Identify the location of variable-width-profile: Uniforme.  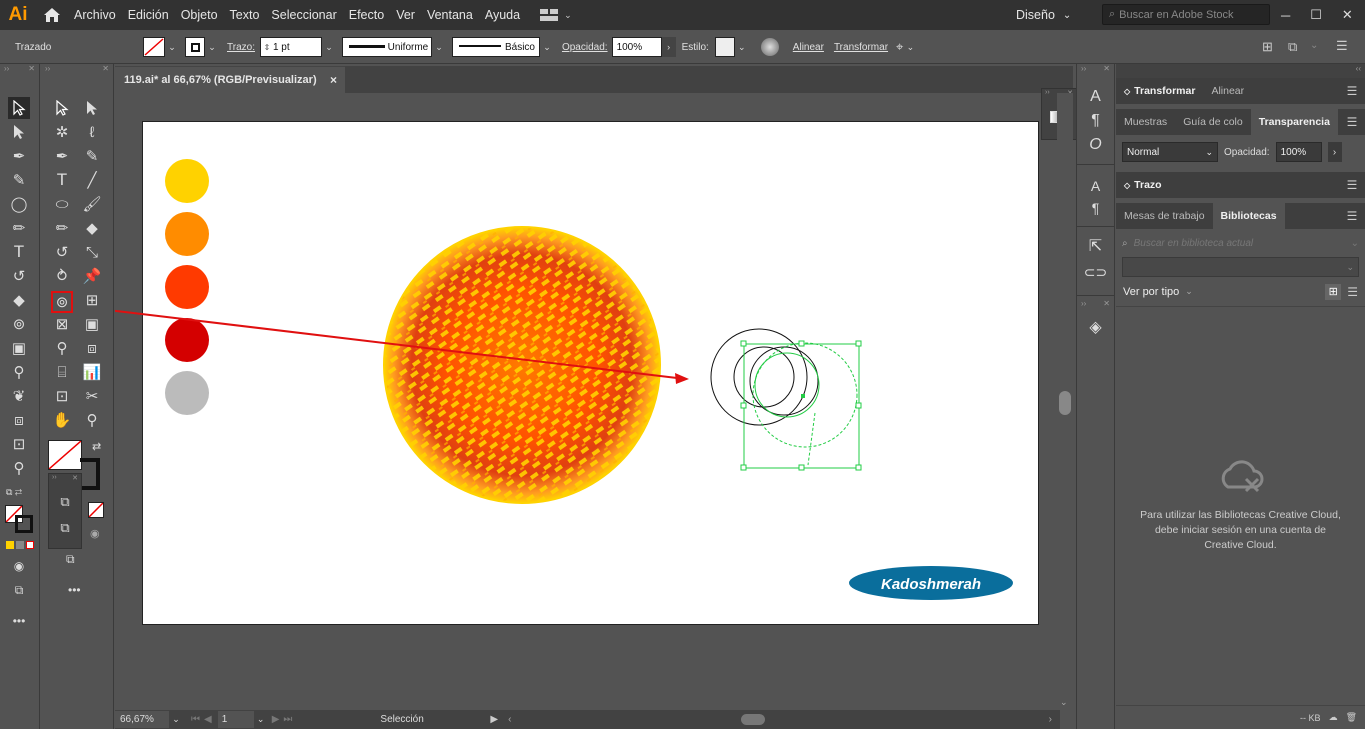
(386, 47).